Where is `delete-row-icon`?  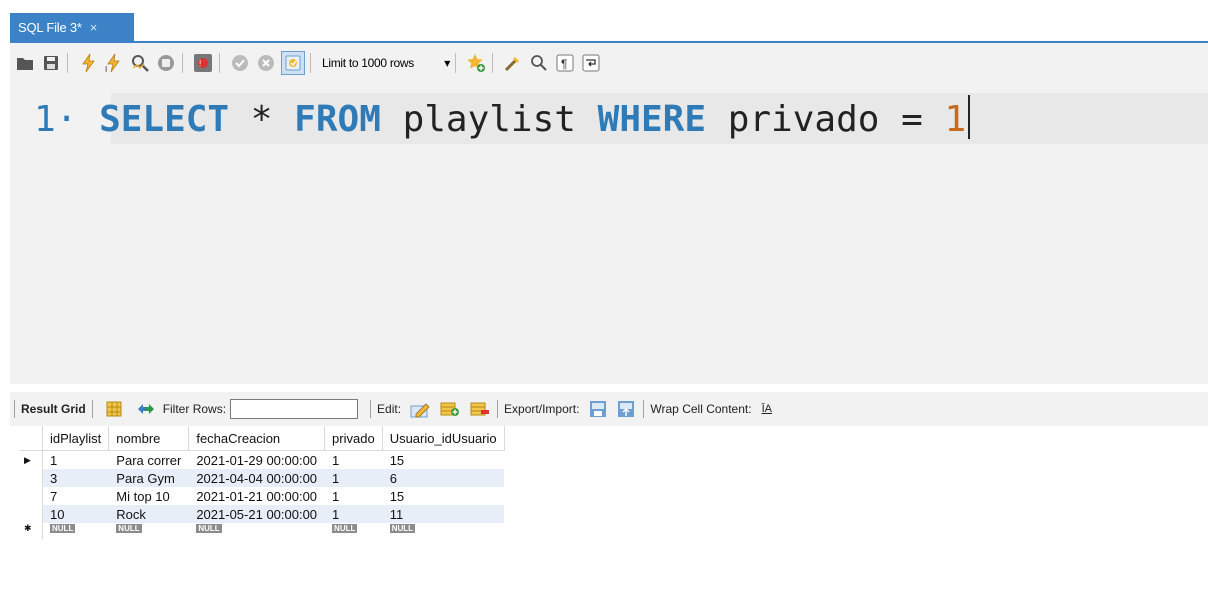
delete-row-icon is located at coordinates (480, 409).